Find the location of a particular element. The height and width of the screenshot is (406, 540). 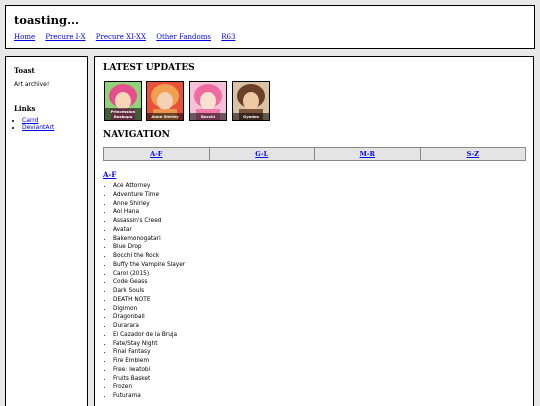

nav-link-r63: R63 is located at coordinates (228, 37).